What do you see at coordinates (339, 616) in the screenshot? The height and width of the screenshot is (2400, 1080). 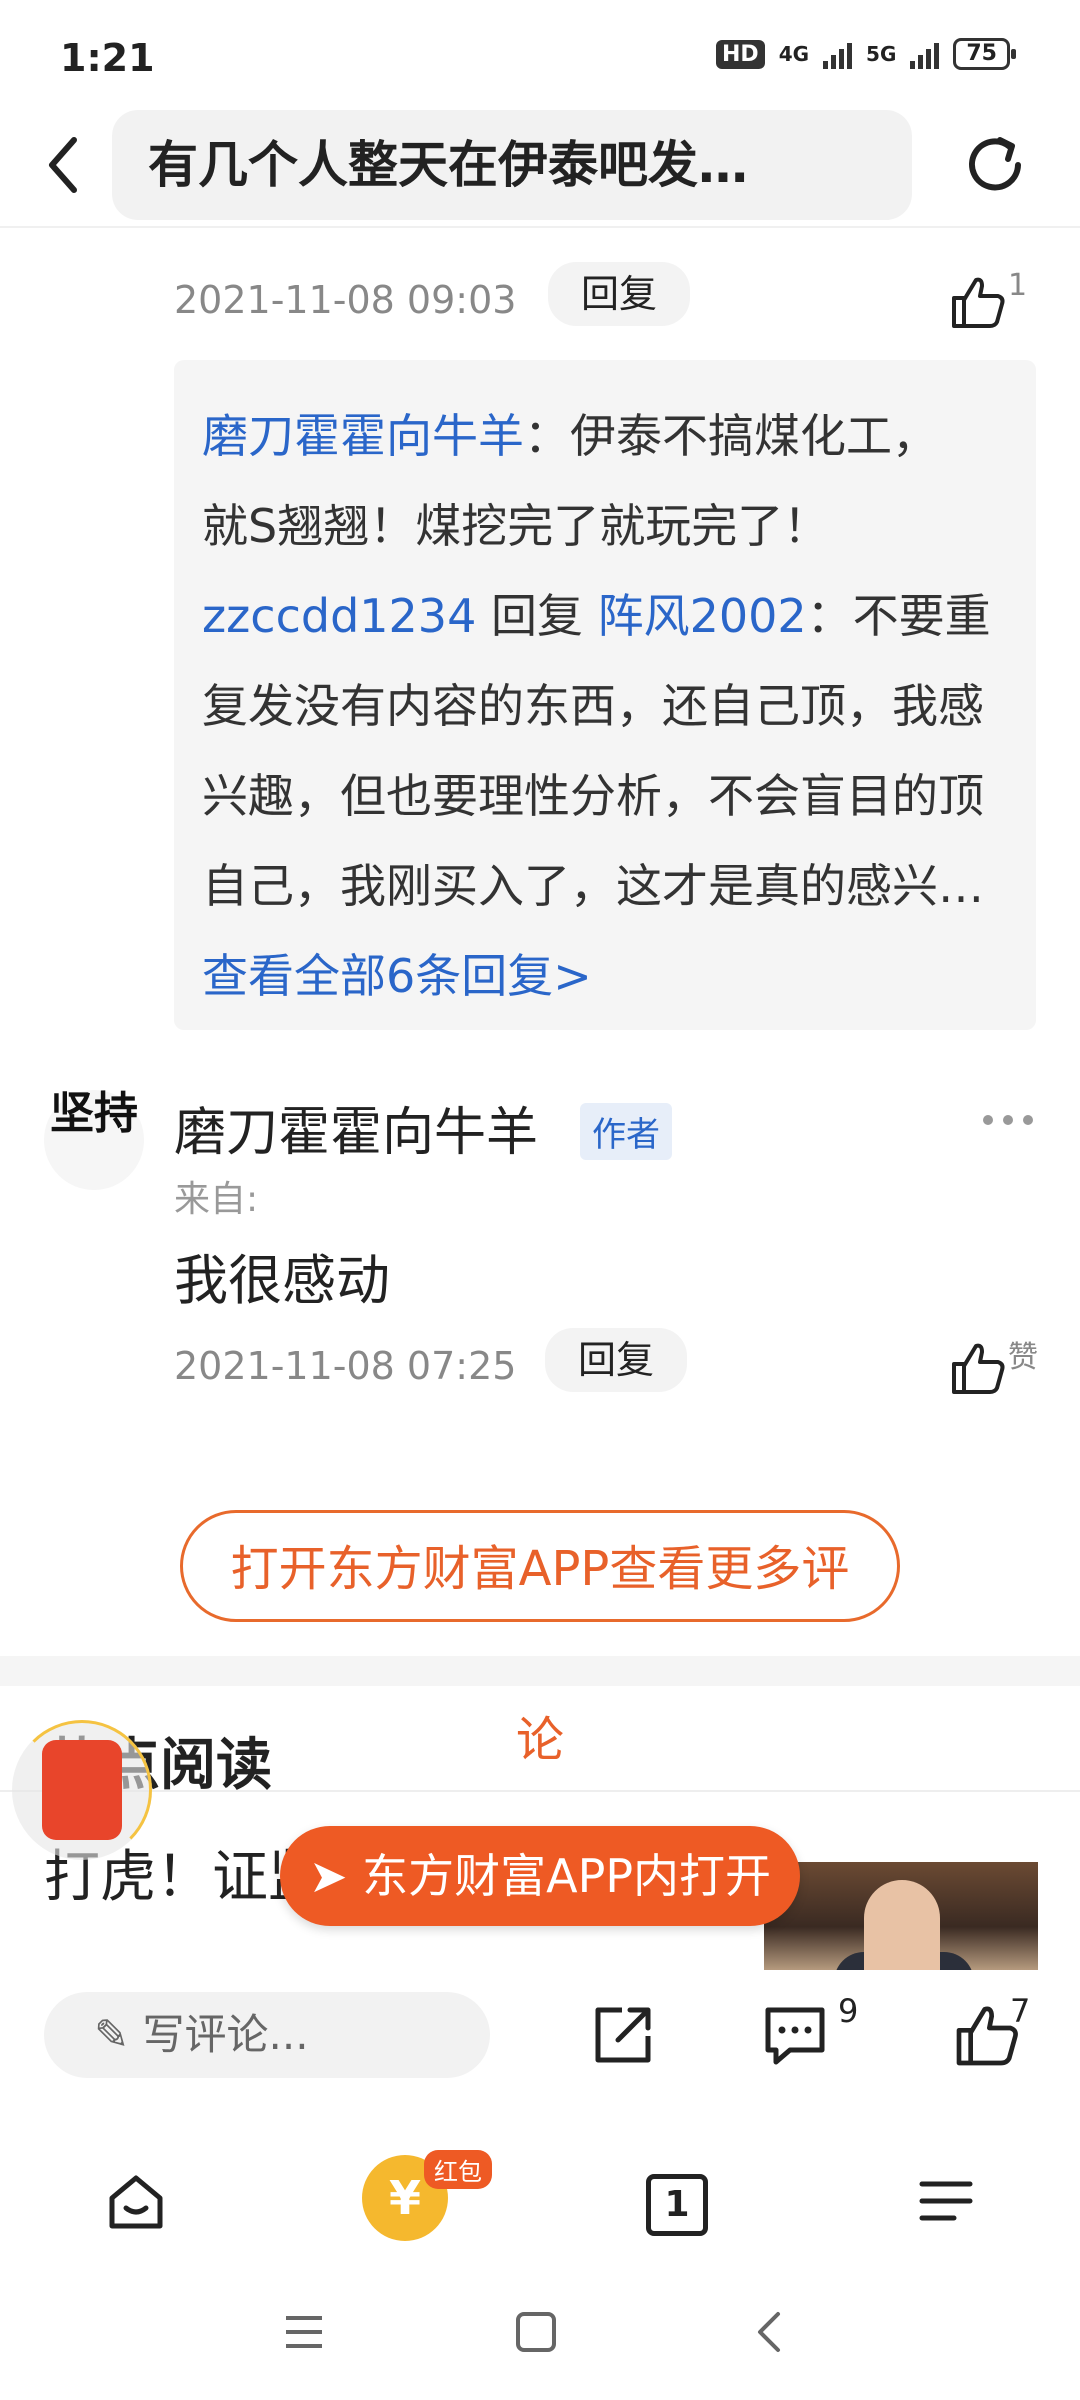 I see `reply-author-link: zzccdd1234` at bounding box center [339, 616].